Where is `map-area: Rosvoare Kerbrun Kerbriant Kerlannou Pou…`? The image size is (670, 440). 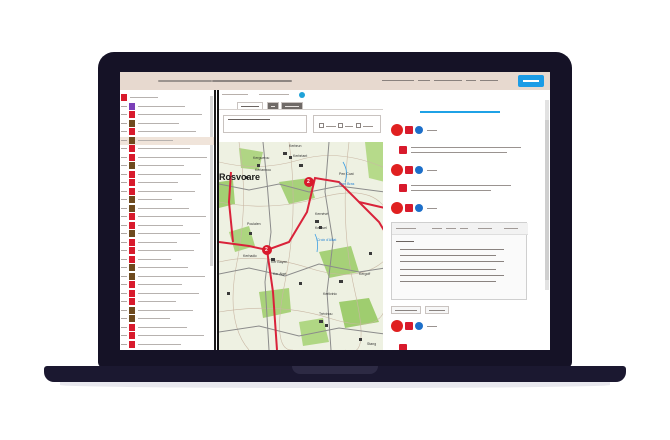 map-area: Rosvoare Kerbrun Kerbriant Kerlannou Pou… is located at coordinates (300, 220).